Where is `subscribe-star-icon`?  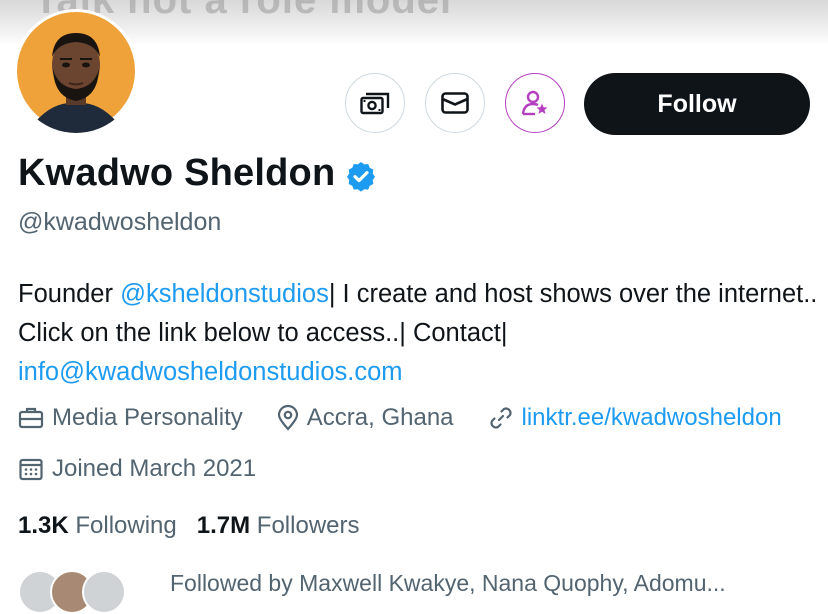 subscribe-star-icon is located at coordinates (534, 103).